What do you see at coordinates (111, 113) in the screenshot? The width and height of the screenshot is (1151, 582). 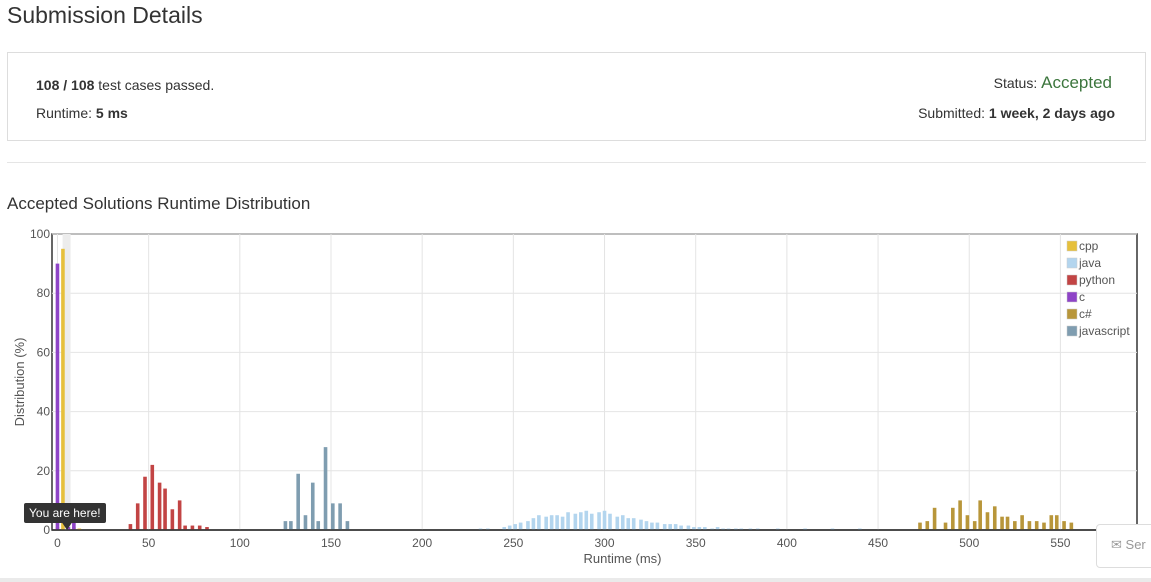 I see `runtime-value: 5 ms` at bounding box center [111, 113].